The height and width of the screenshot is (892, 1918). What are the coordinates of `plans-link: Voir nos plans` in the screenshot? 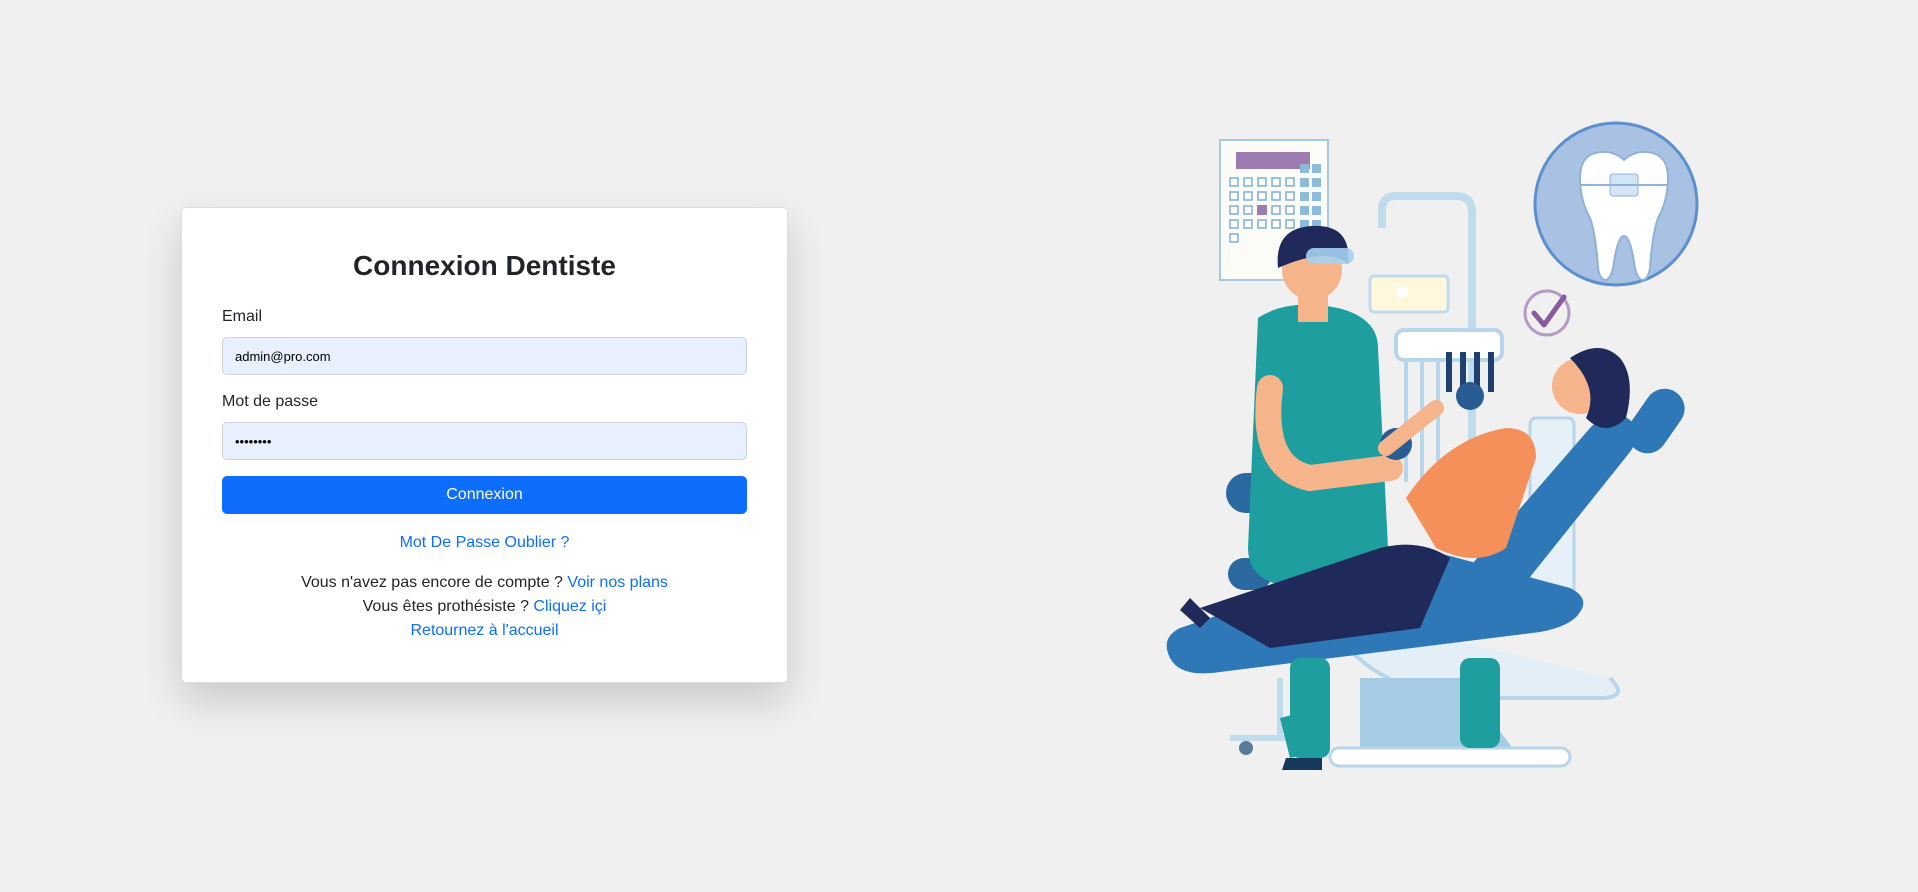 It's located at (617, 582).